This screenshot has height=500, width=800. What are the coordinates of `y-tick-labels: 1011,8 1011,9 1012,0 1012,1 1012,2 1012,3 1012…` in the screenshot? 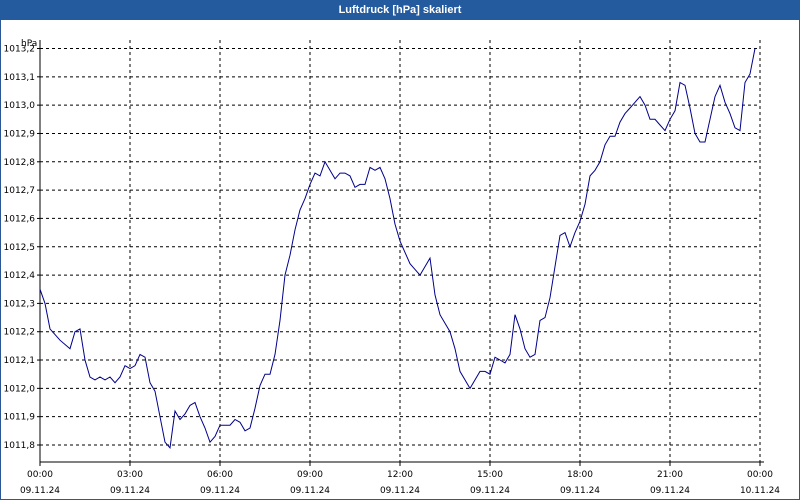 It's located at (20, 247).